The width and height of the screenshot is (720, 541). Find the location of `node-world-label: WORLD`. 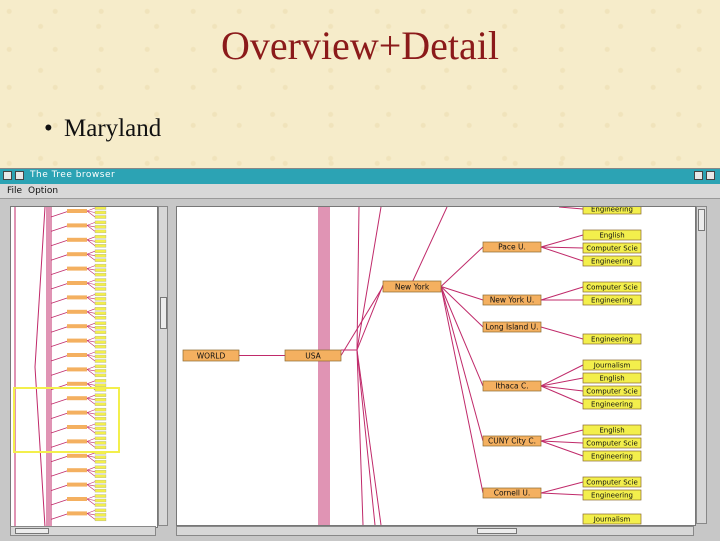

node-world-label: WORLD is located at coordinates (211, 356).